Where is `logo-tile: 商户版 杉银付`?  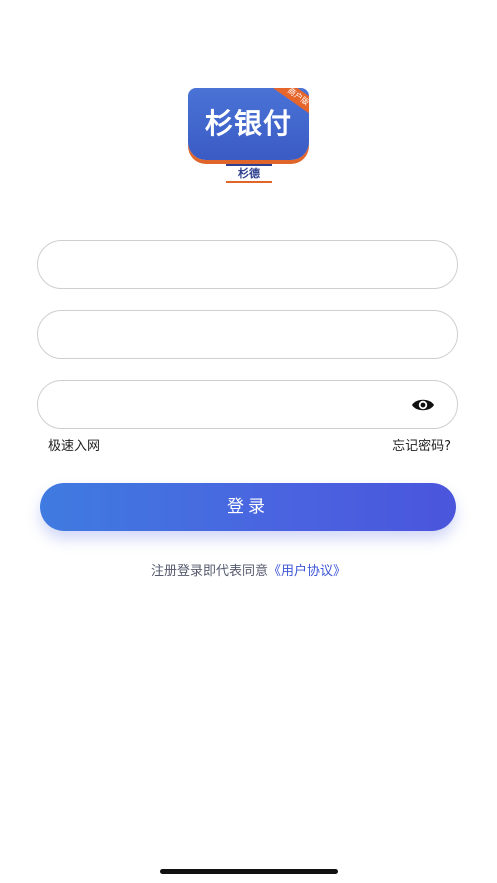
logo-tile: 商户版 杉银付 is located at coordinates (248, 124).